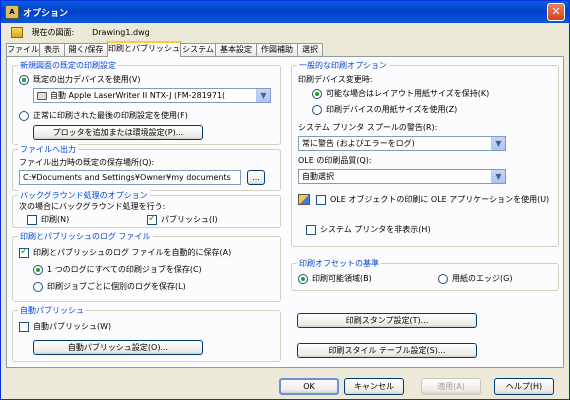 The width and height of the screenshot is (570, 400). I want to click on current-drawing-label: 現在の図面:, so click(53, 32).